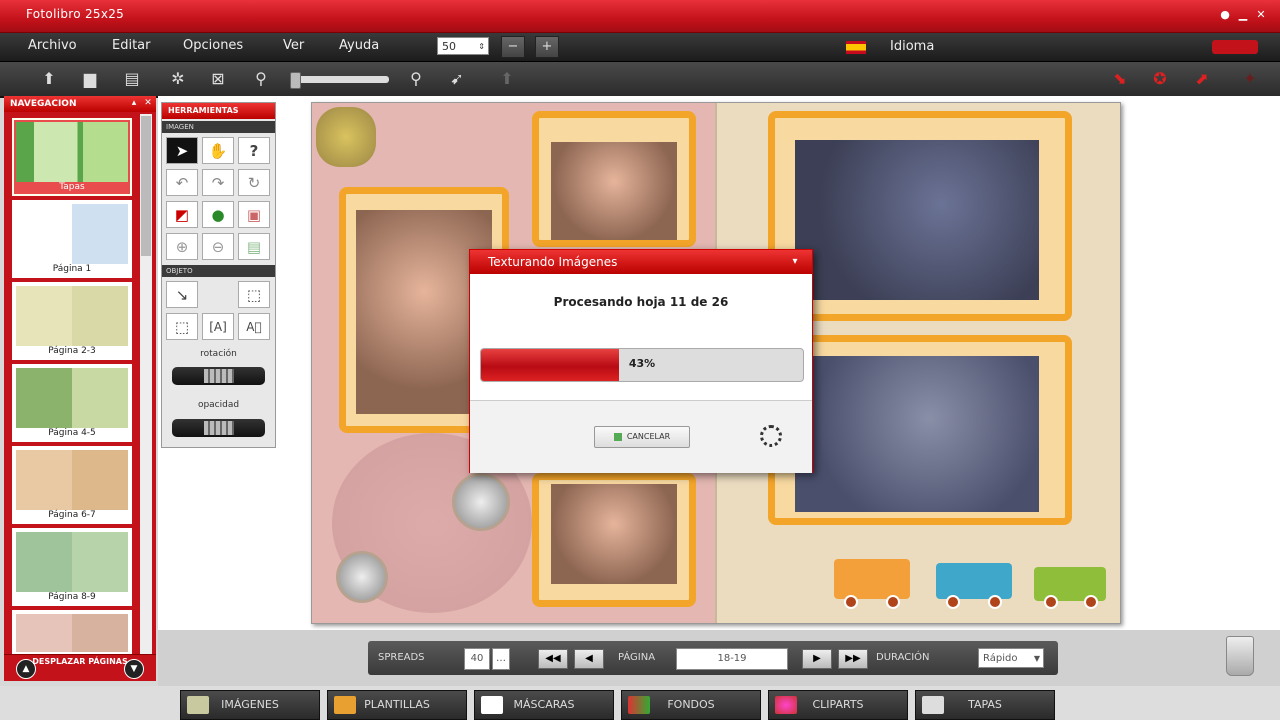 The height and width of the screenshot is (720, 1280). I want to click on menu-ayuda: Ayuda, so click(359, 45).